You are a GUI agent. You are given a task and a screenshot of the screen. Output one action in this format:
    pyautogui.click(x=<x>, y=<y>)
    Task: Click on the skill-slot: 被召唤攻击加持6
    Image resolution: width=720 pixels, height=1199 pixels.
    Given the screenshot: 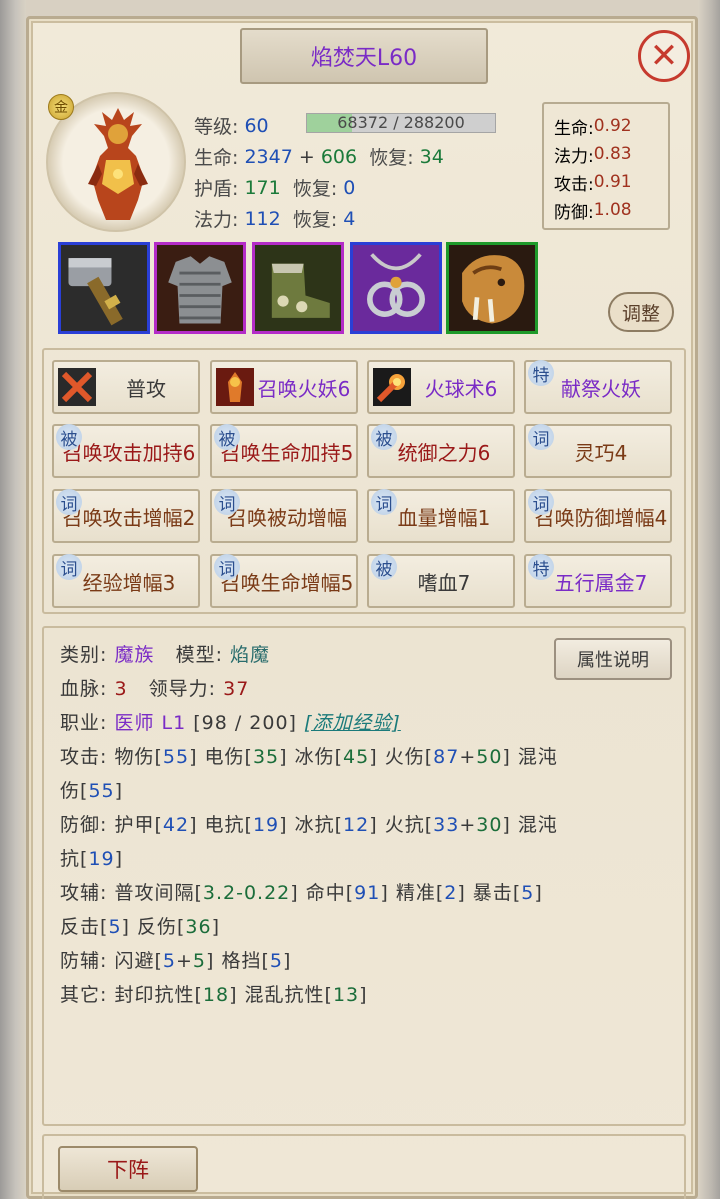 What is the action you would take?
    pyautogui.click(x=126, y=451)
    